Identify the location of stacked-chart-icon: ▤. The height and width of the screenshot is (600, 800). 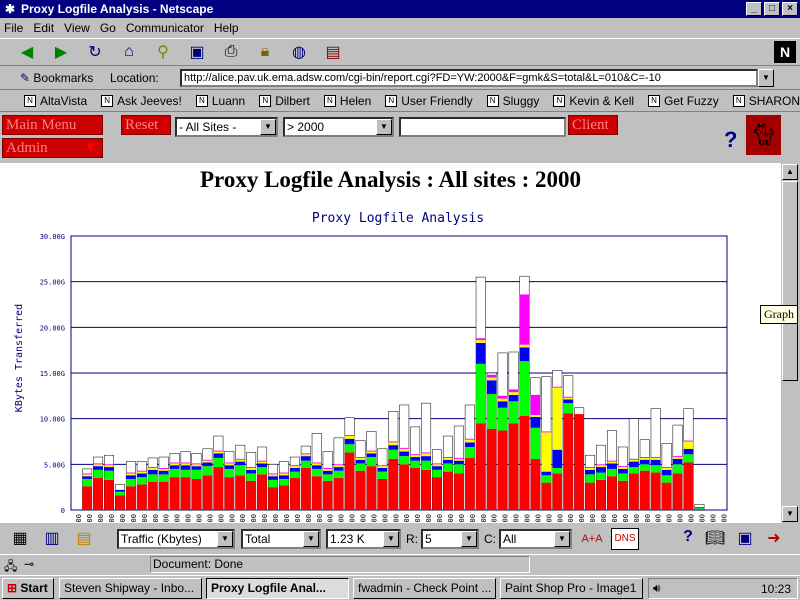
(84, 539).